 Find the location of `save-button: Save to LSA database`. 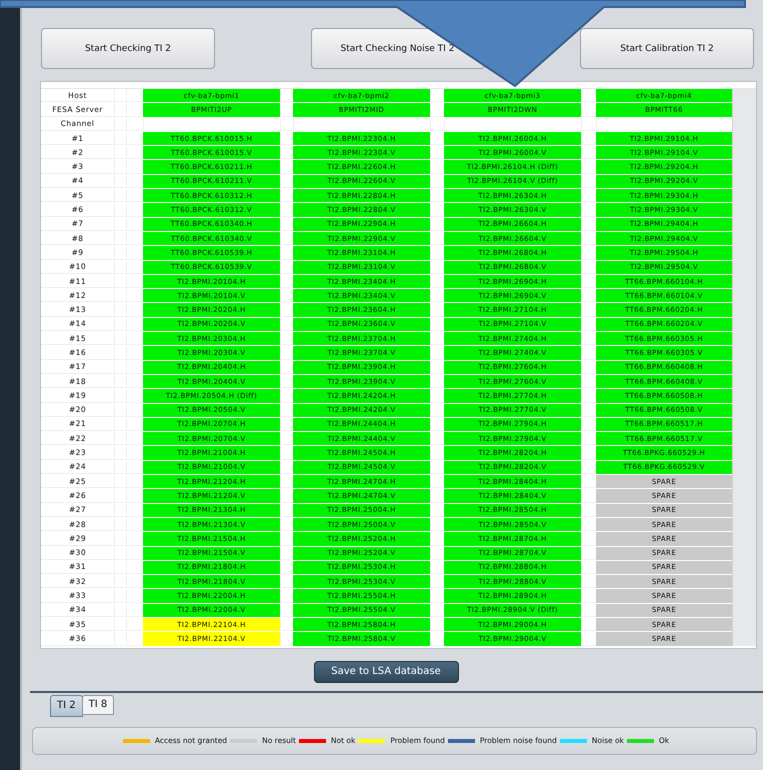

save-button: Save to LSA database is located at coordinates (386, 671).